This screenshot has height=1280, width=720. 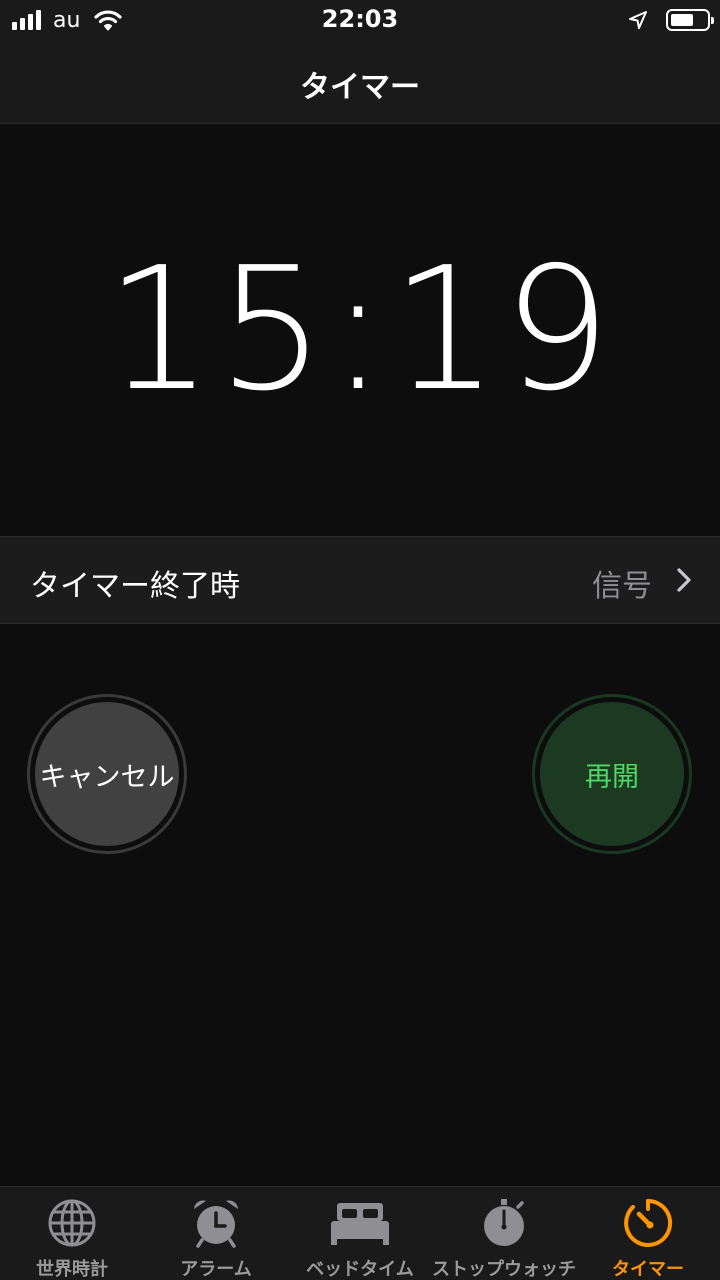 I want to click on location-arrow-icon, so click(x=638, y=20).